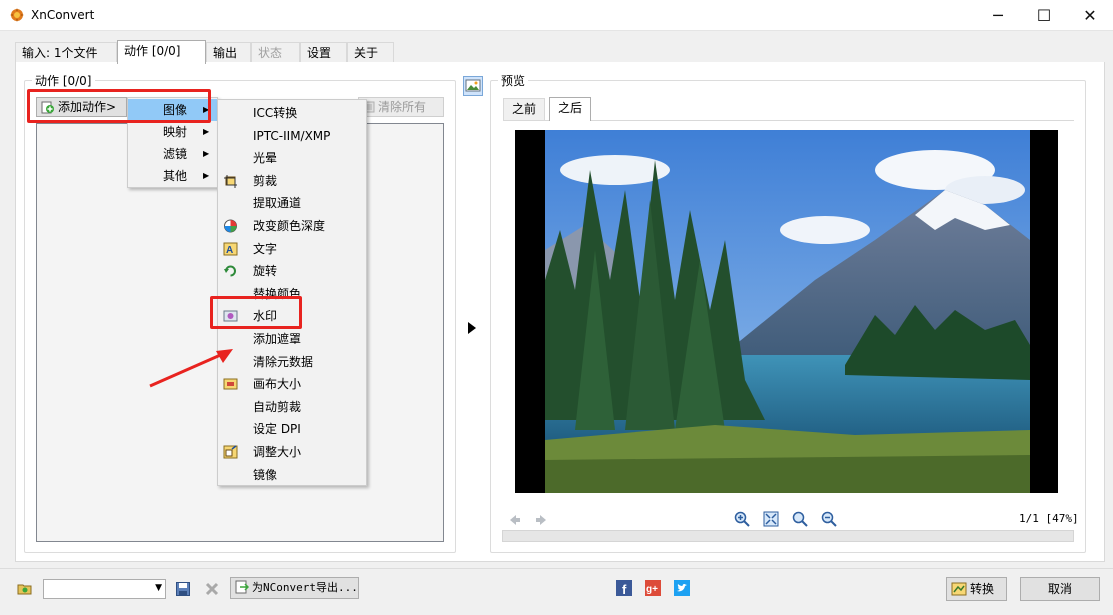 The image size is (1113, 615). Describe the element at coordinates (275, 113) in the screenshot. I see `submenu-item-label: ICC转换` at that location.